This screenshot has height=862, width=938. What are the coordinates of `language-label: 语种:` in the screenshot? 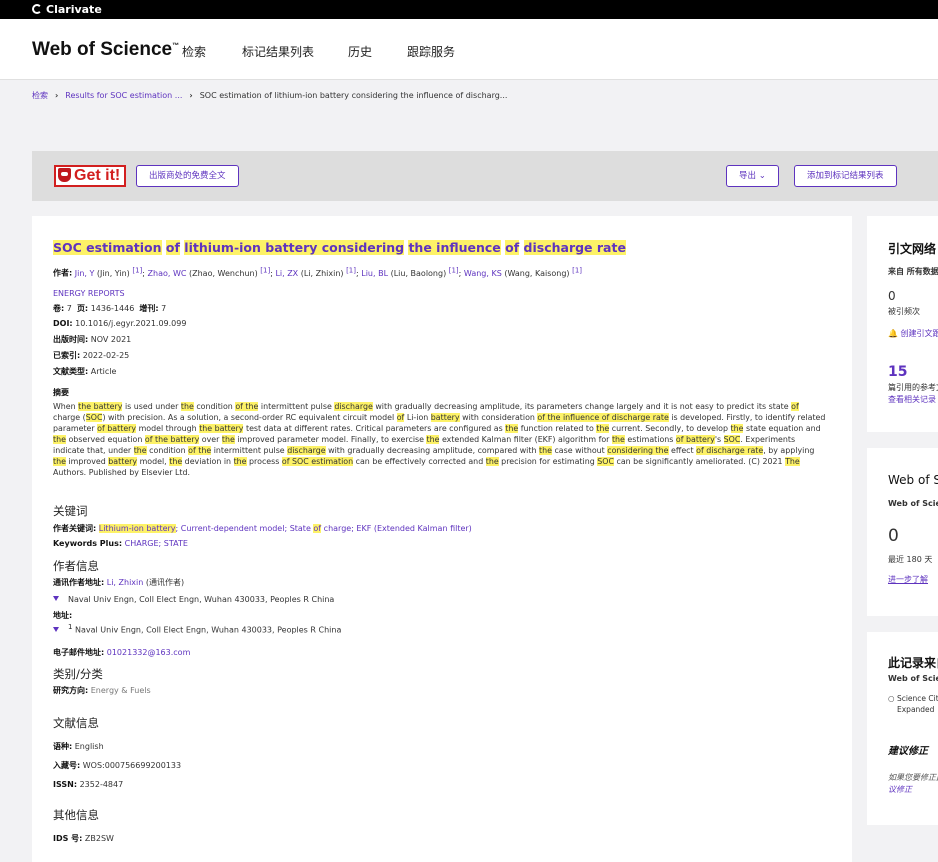 It's located at (63, 746).